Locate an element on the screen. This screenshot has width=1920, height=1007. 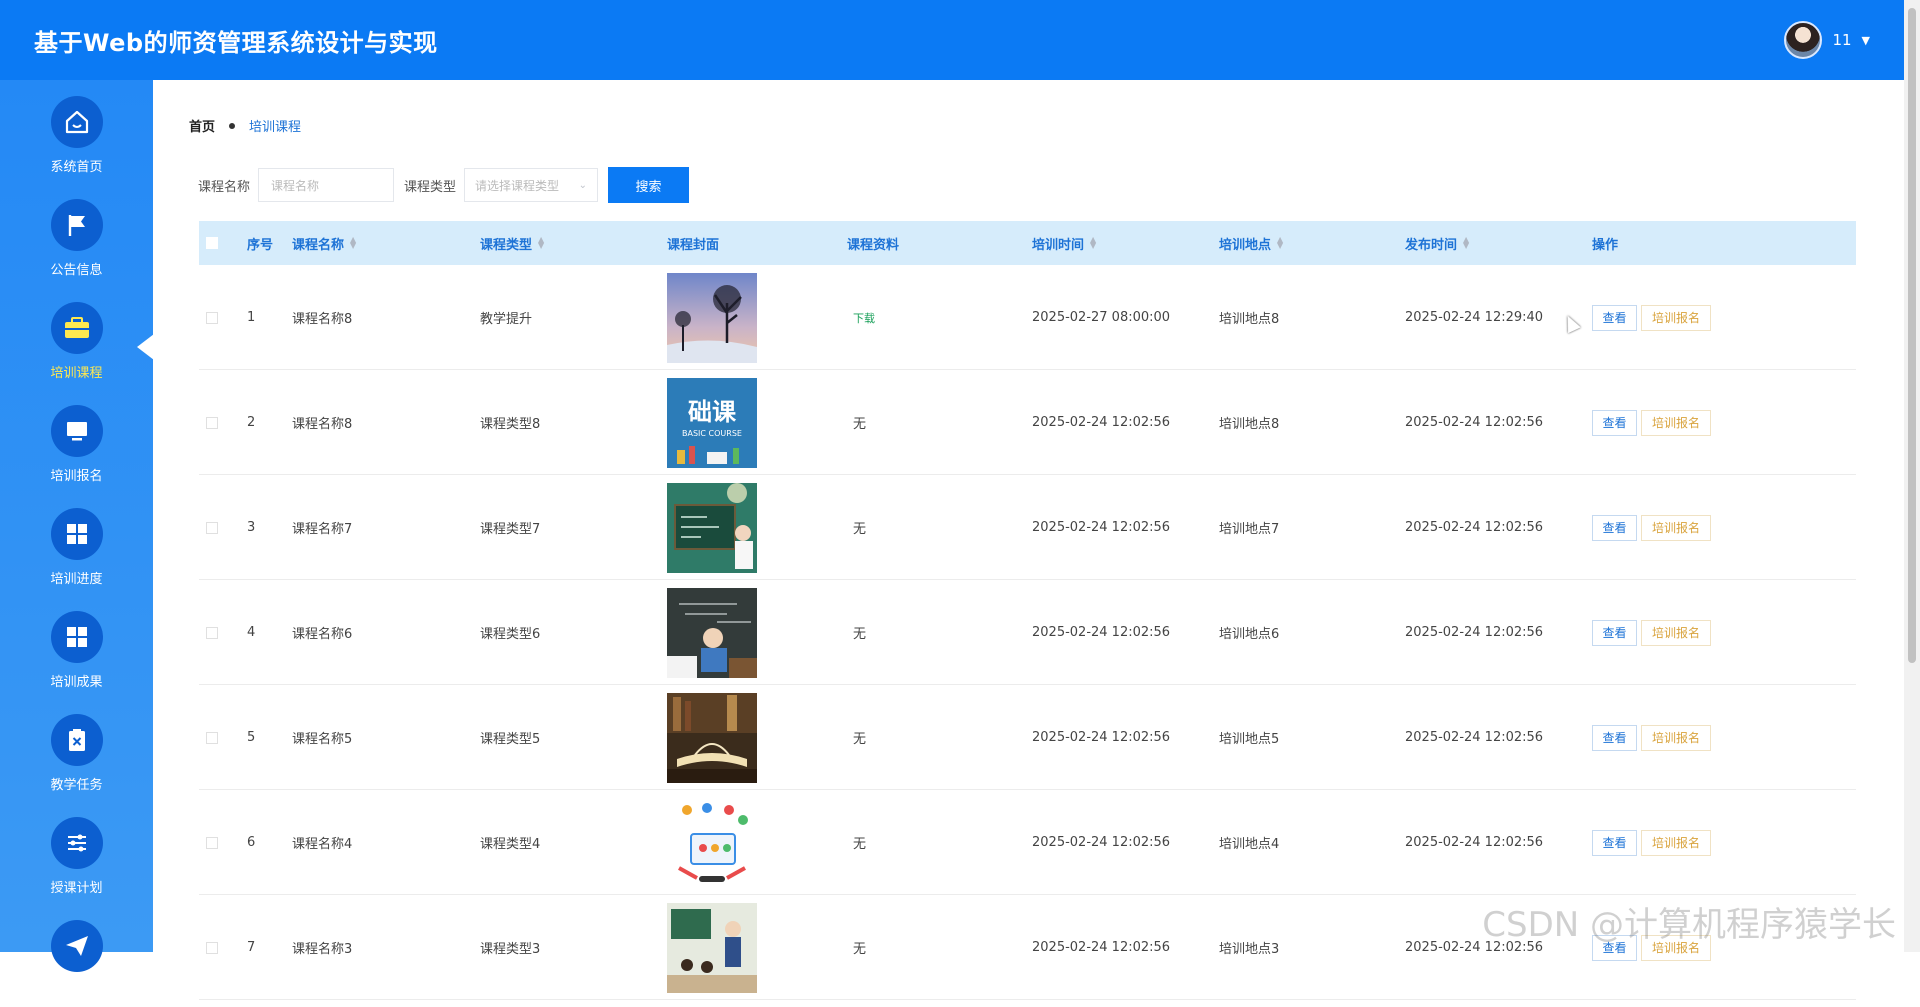
col-name: 课程名称 ▲ ▼ is located at coordinates (324, 243).